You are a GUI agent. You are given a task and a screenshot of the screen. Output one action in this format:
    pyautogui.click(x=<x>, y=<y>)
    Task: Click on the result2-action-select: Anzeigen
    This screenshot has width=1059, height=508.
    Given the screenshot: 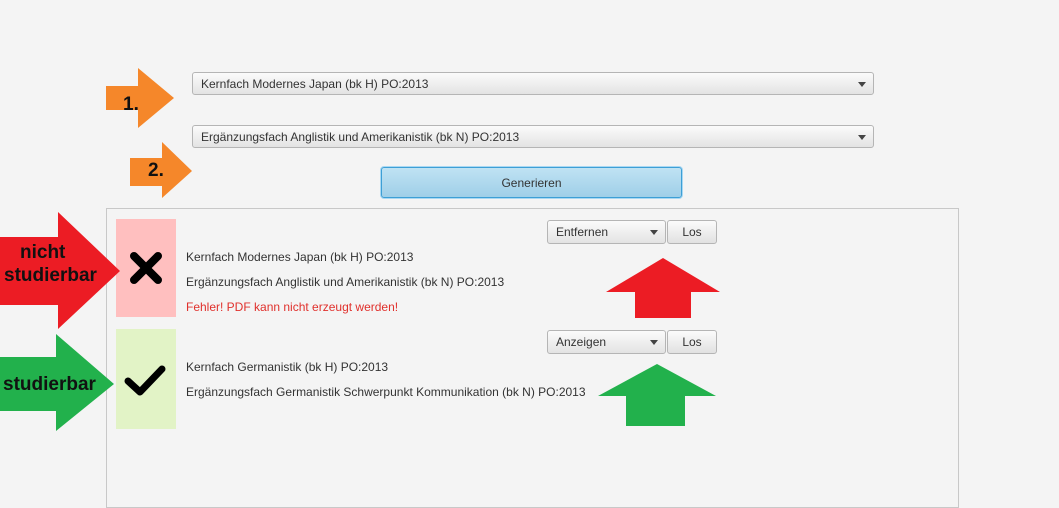 What is the action you would take?
    pyautogui.click(x=606, y=342)
    